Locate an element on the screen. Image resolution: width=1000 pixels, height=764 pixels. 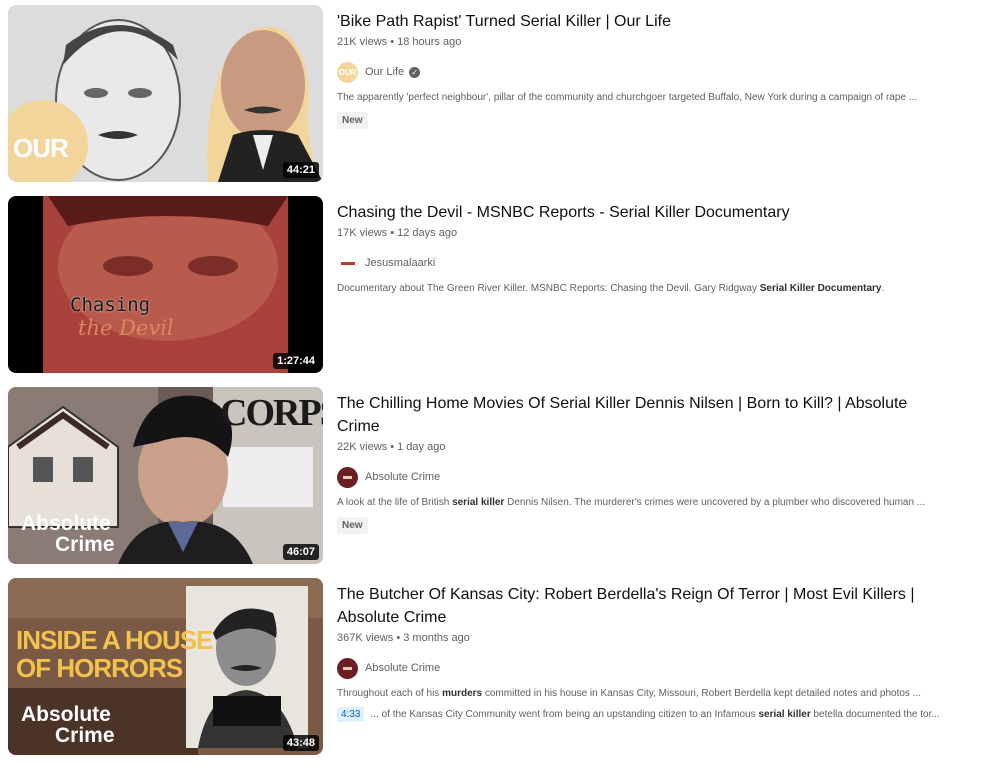
video-duration: 46:07 is located at coordinates (300, 552).